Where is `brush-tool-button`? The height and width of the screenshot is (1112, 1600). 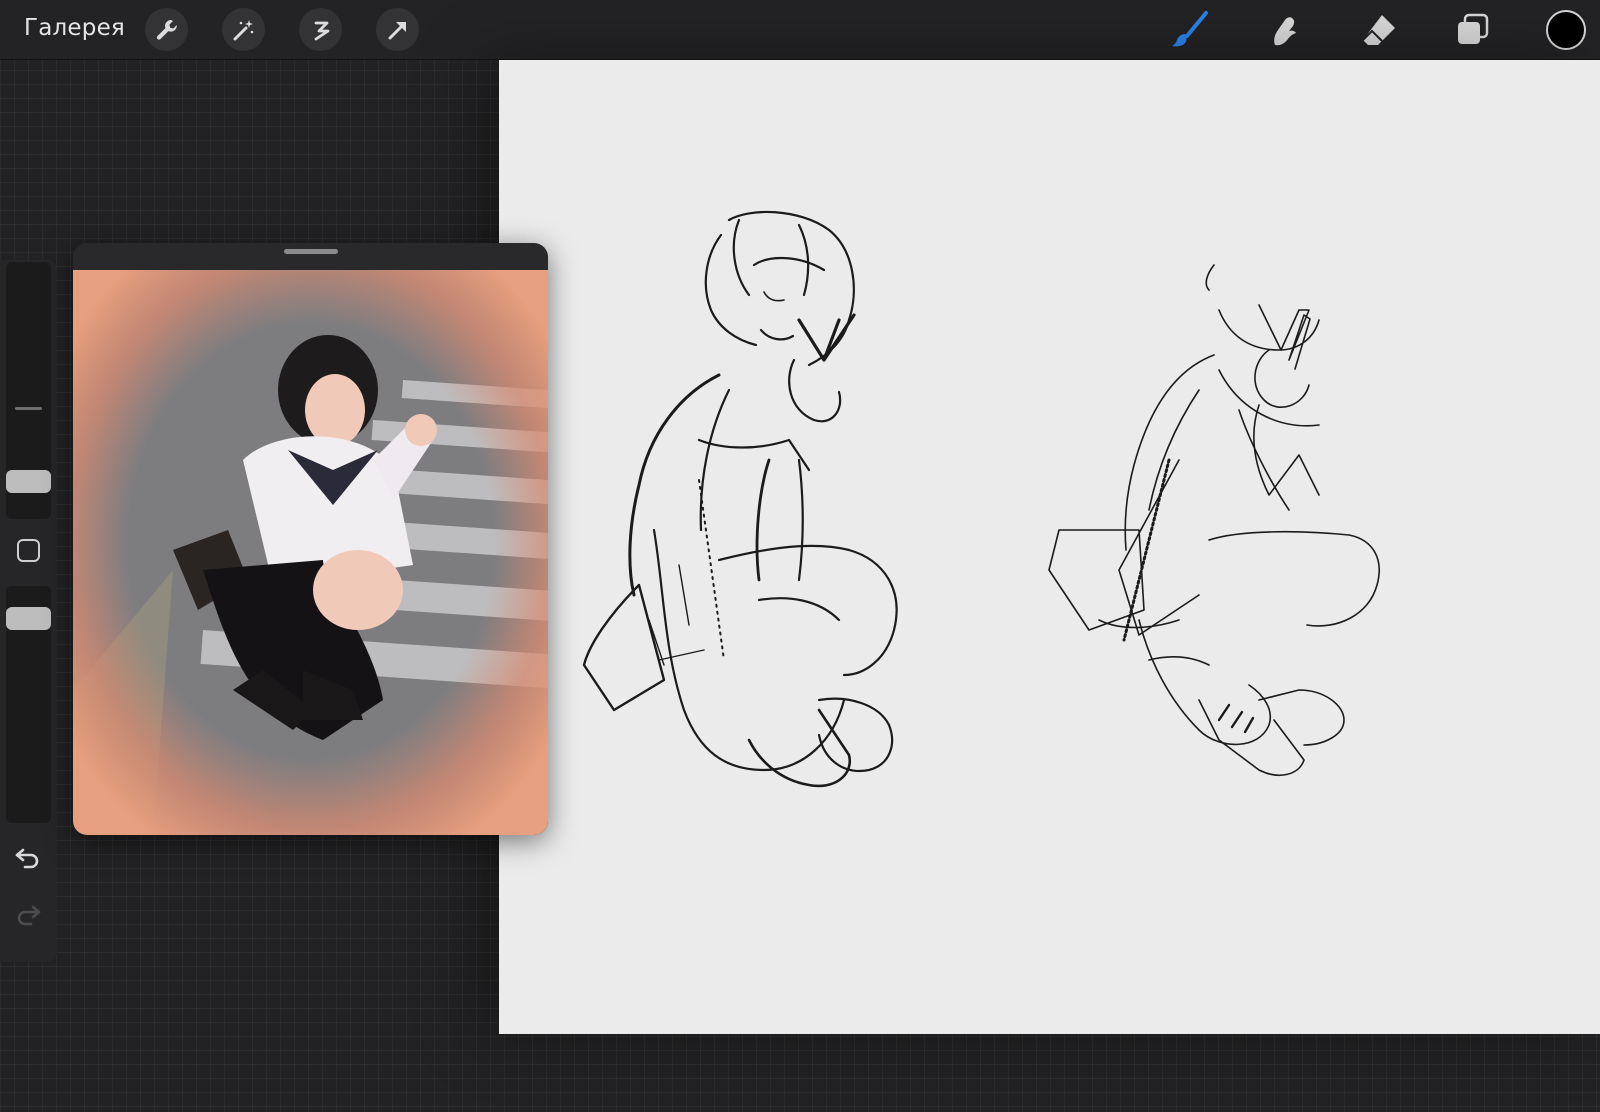
brush-tool-button is located at coordinates (1190, 30).